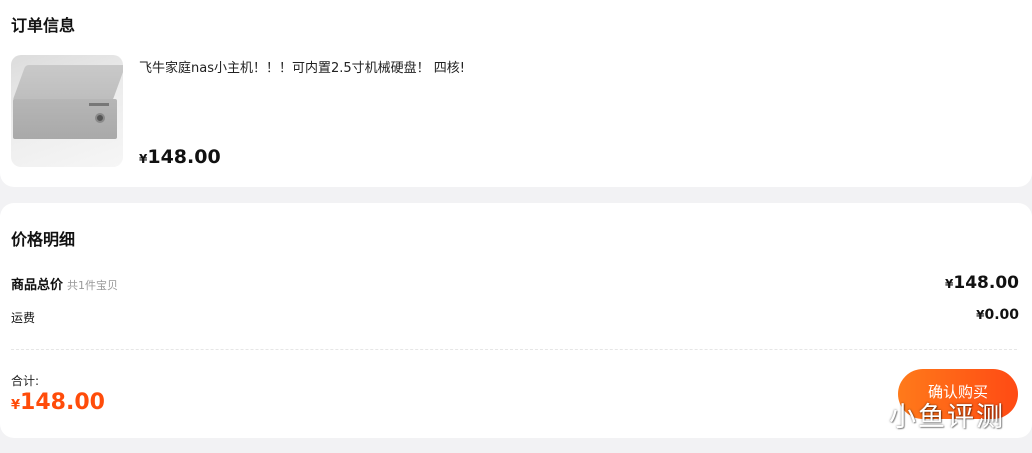 Image resolution: width=1032 pixels, height=453 pixels. I want to click on product-price-value: 148.00, so click(184, 157).